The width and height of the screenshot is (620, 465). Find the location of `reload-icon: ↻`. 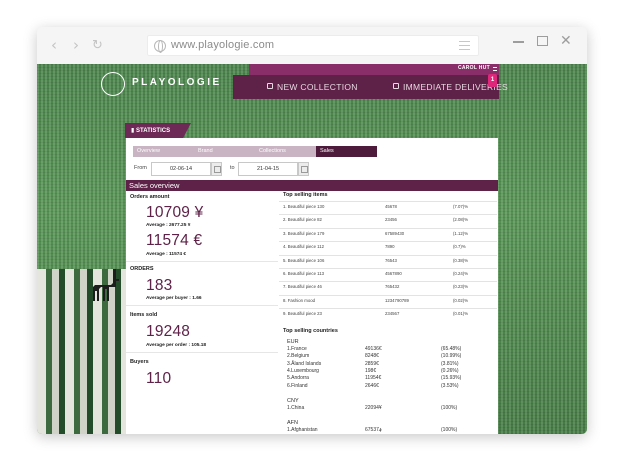

reload-icon: ↻ is located at coordinates (97, 45).